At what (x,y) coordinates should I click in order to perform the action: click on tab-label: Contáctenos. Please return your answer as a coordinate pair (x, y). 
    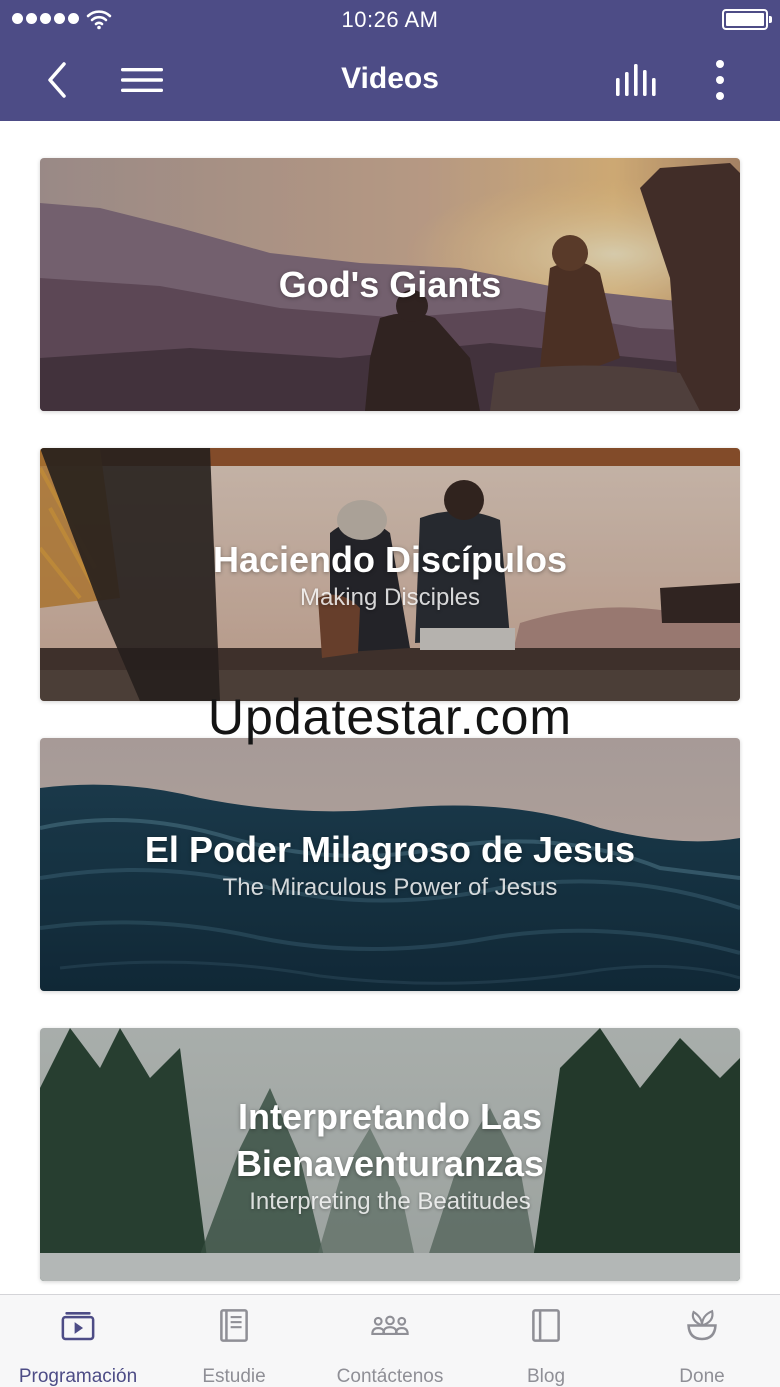
    Looking at the image, I should click on (390, 1376).